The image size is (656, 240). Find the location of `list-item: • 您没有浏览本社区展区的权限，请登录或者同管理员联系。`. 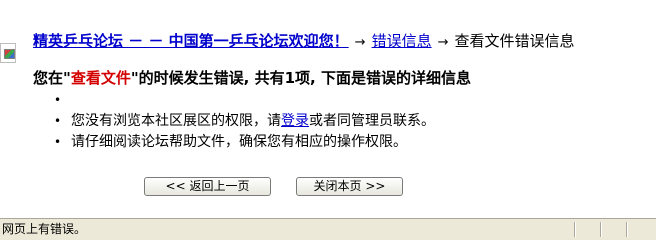

list-item: • 您没有浏览本社区展区的权限，请登录或者同管理员联系。 is located at coordinates (234, 121).